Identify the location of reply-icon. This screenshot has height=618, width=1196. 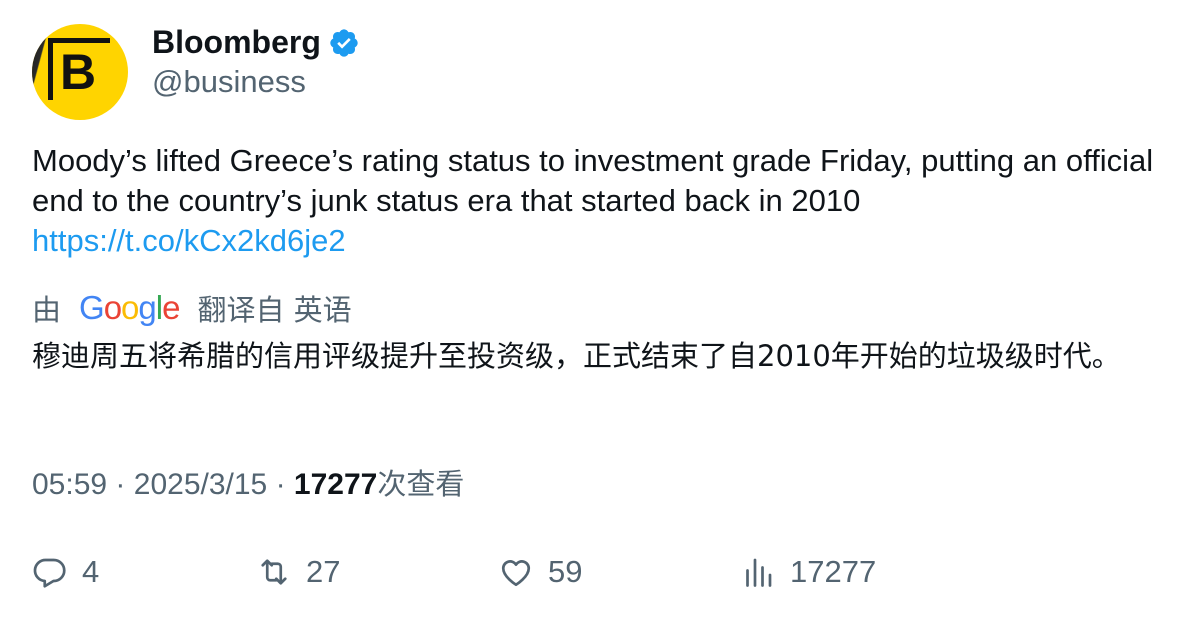
(49, 573).